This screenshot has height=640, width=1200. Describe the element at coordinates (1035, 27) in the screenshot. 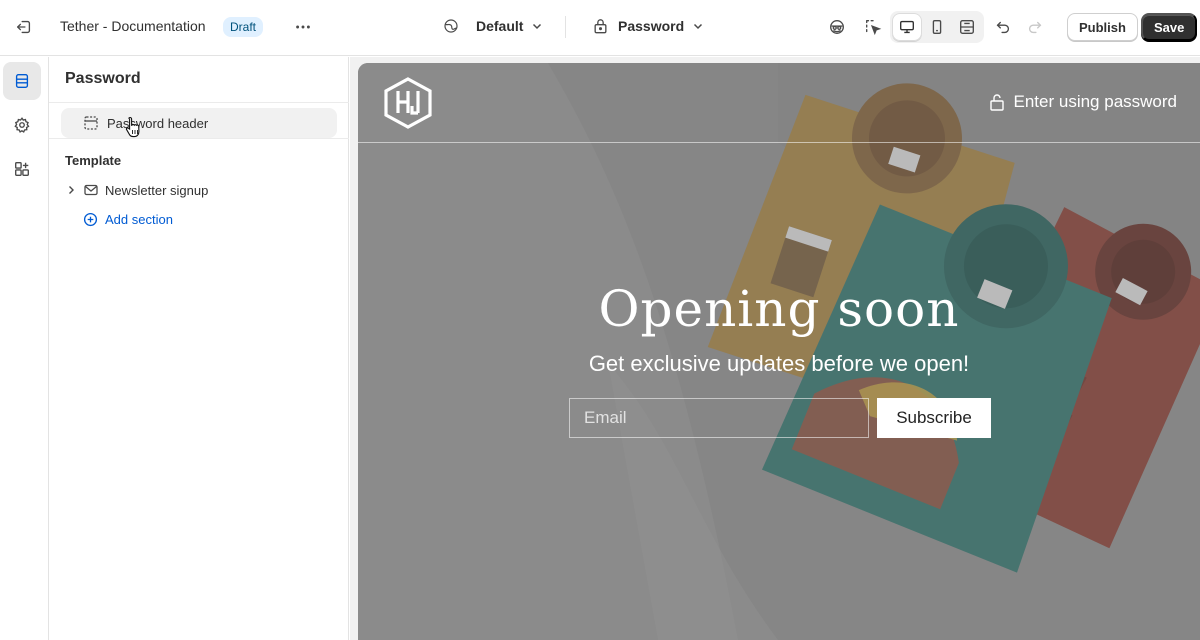

I see `redo-icon` at that location.